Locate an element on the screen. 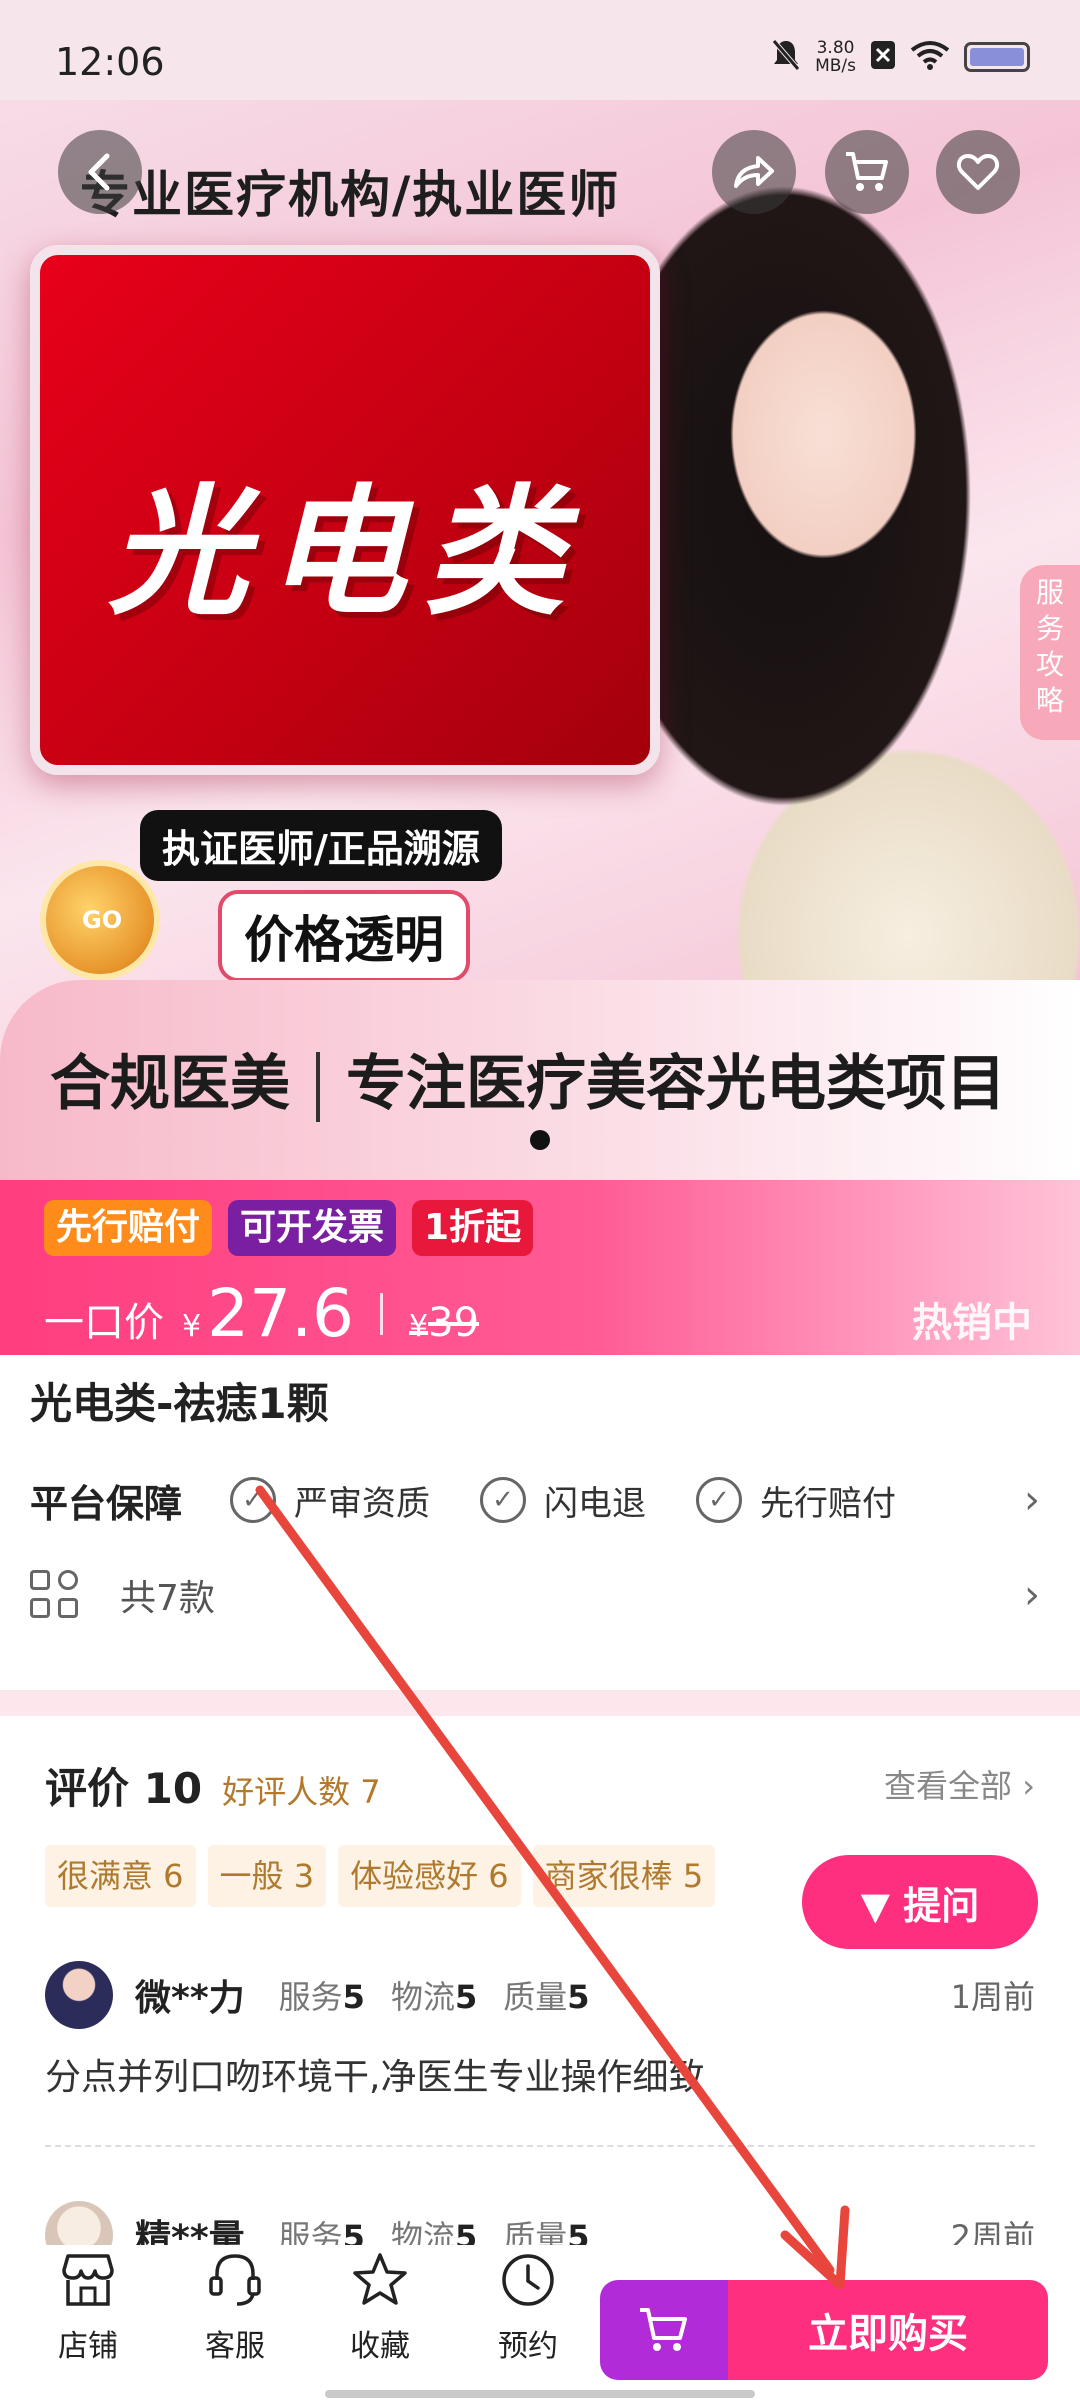 This screenshot has height=2408, width=1080. reviews-title: 评价 10 is located at coordinates (124, 1788).